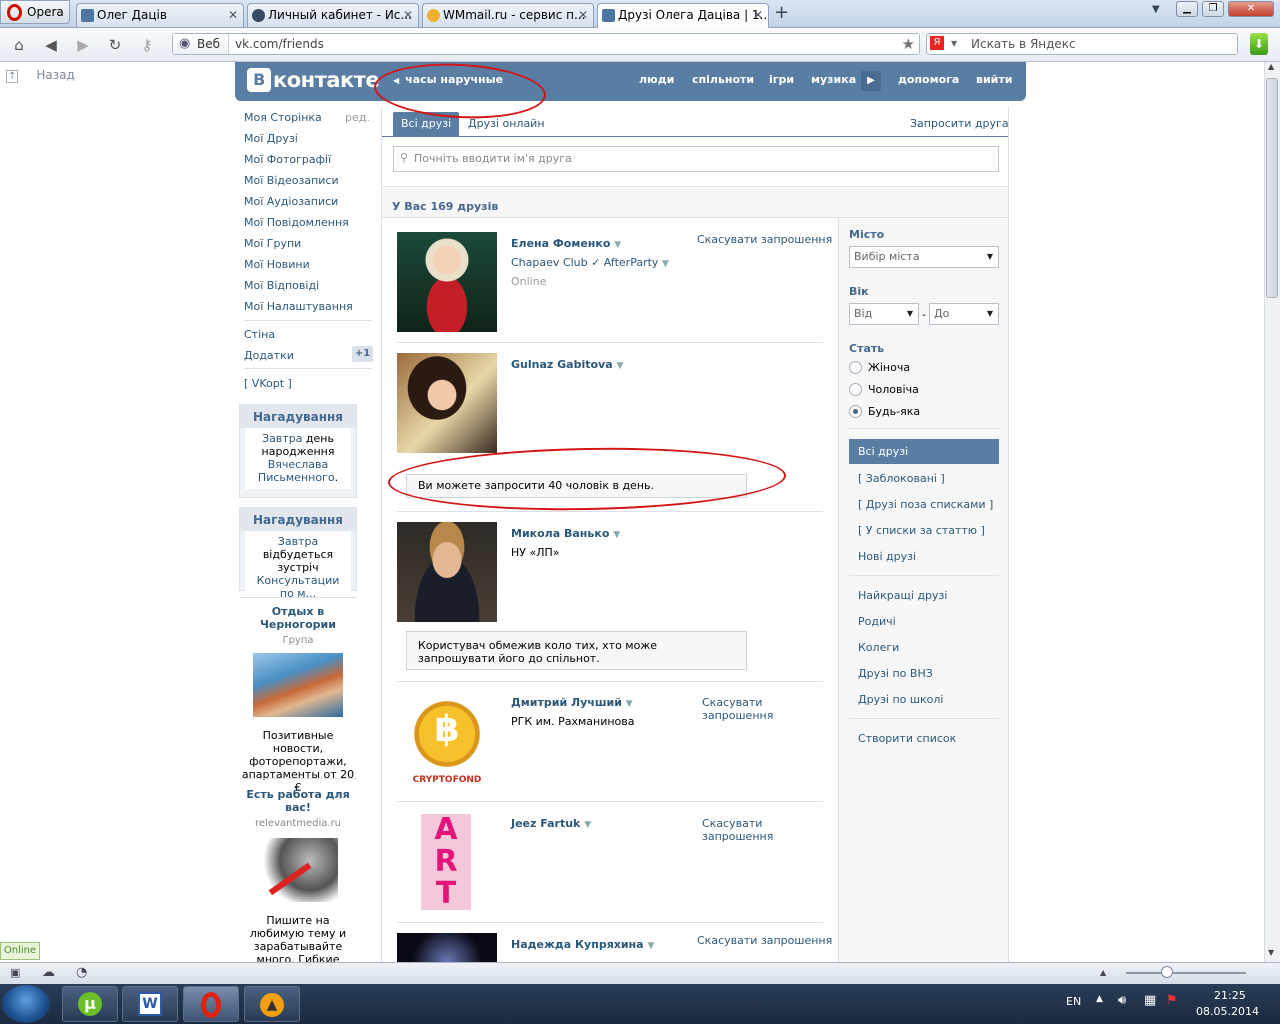 The height and width of the screenshot is (1024, 1280). Describe the element at coordinates (26, 1004) in the screenshot. I see `start-button` at that location.